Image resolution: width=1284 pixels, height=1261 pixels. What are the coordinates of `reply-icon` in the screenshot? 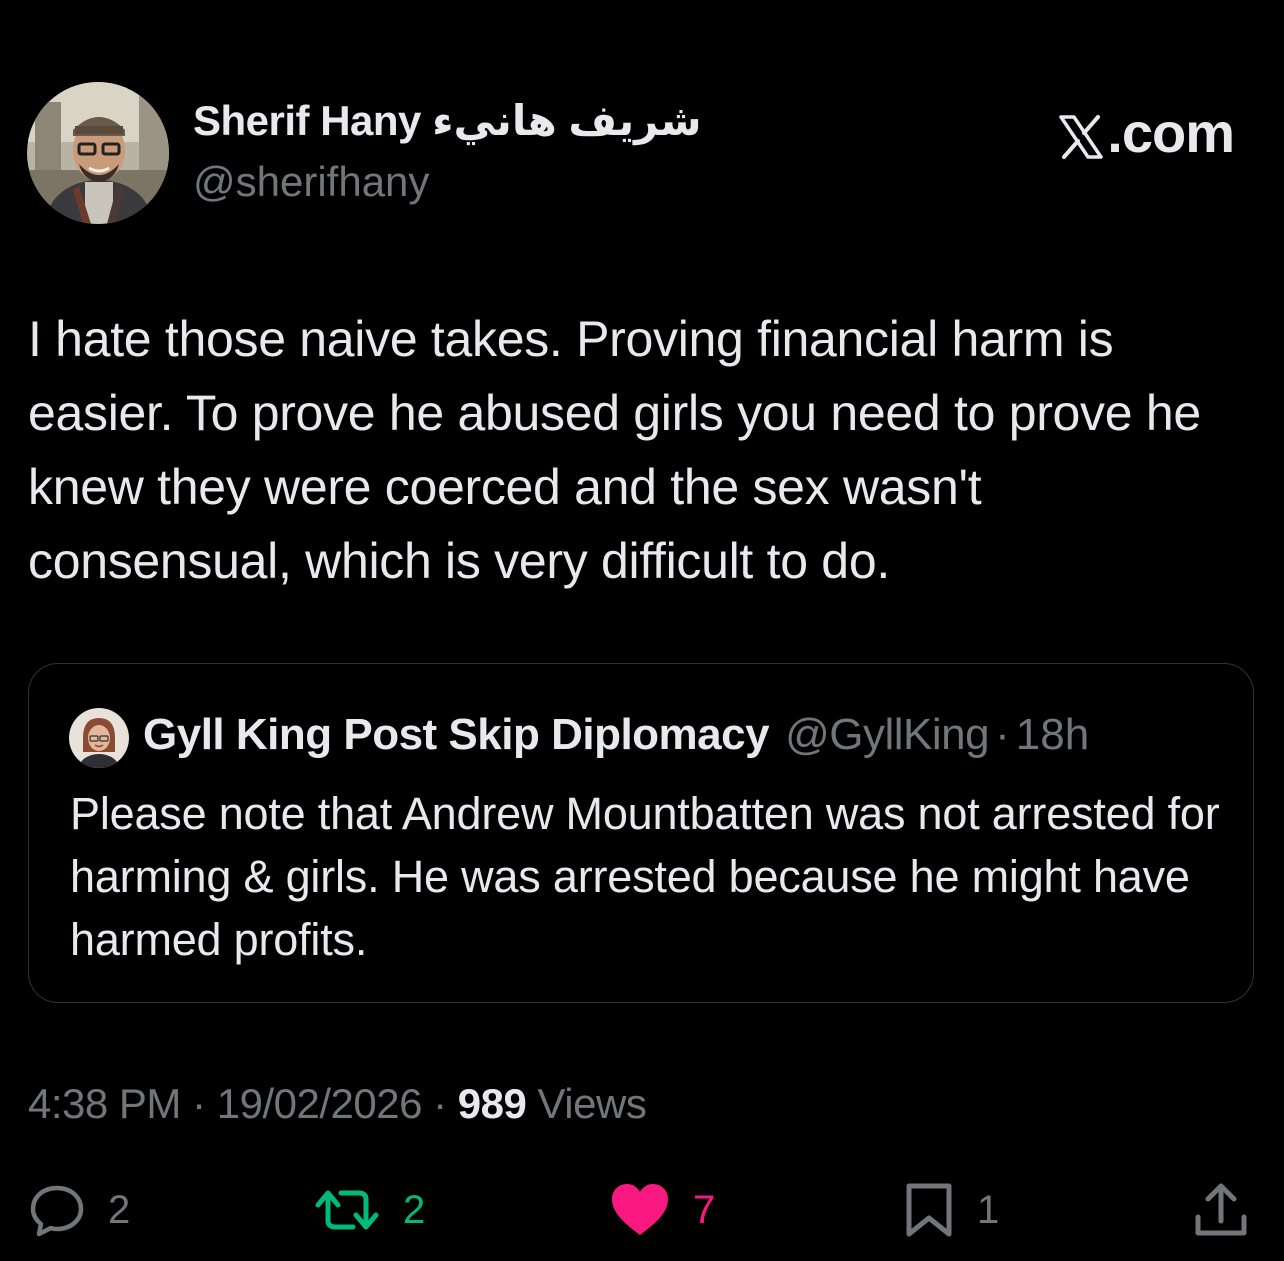 It's located at (57, 1210).